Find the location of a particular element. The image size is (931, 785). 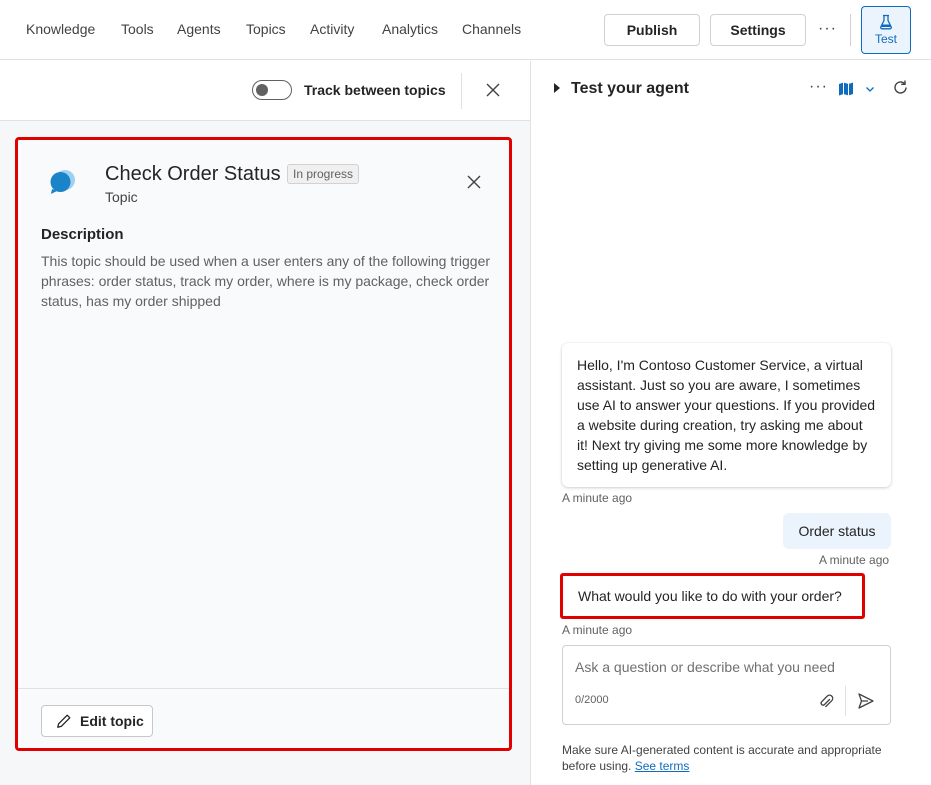

user-message: Order status is located at coordinates (837, 531).